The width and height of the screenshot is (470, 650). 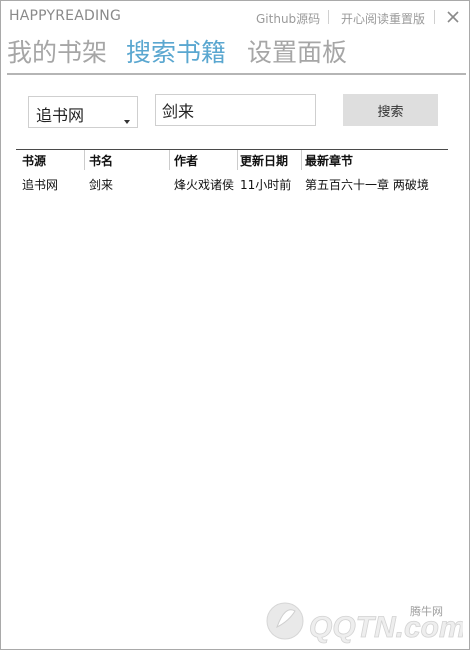 What do you see at coordinates (375, 160) in the screenshot?
I see `column-header-latest-chapter: 最新章节` at bounding box center [375, 160].